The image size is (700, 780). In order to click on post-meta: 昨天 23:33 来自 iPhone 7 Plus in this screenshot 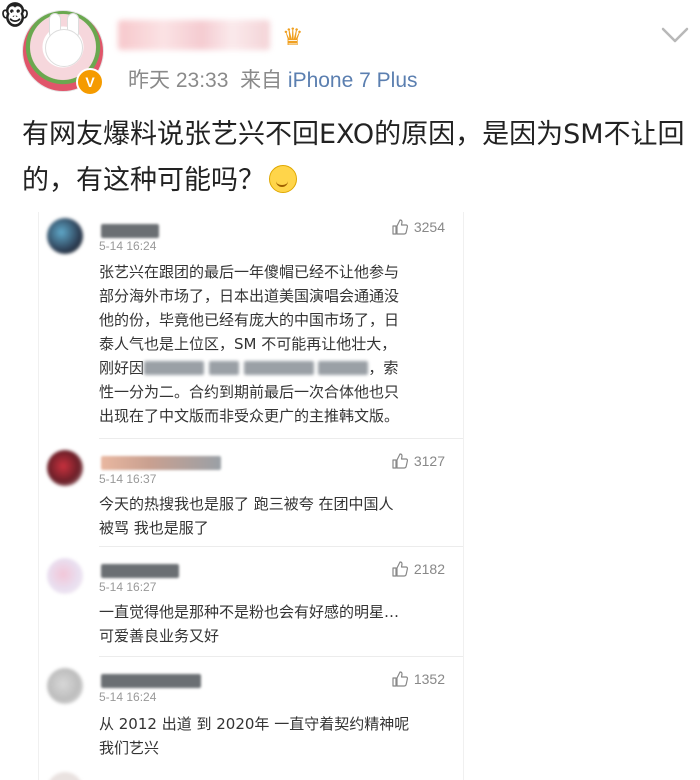, I will do `click(273, 79)`.